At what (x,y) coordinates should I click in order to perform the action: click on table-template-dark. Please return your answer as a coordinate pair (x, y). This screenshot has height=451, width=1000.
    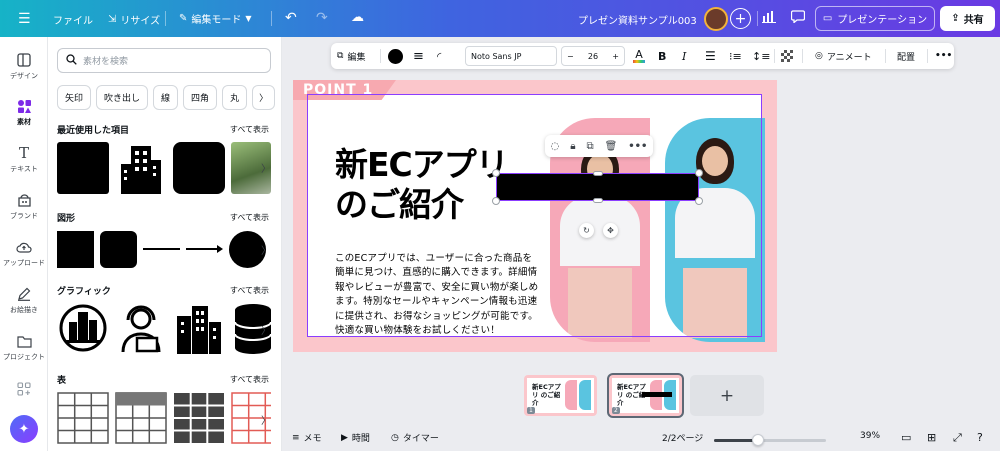
    Looking at the image, I should click on (199, 418).